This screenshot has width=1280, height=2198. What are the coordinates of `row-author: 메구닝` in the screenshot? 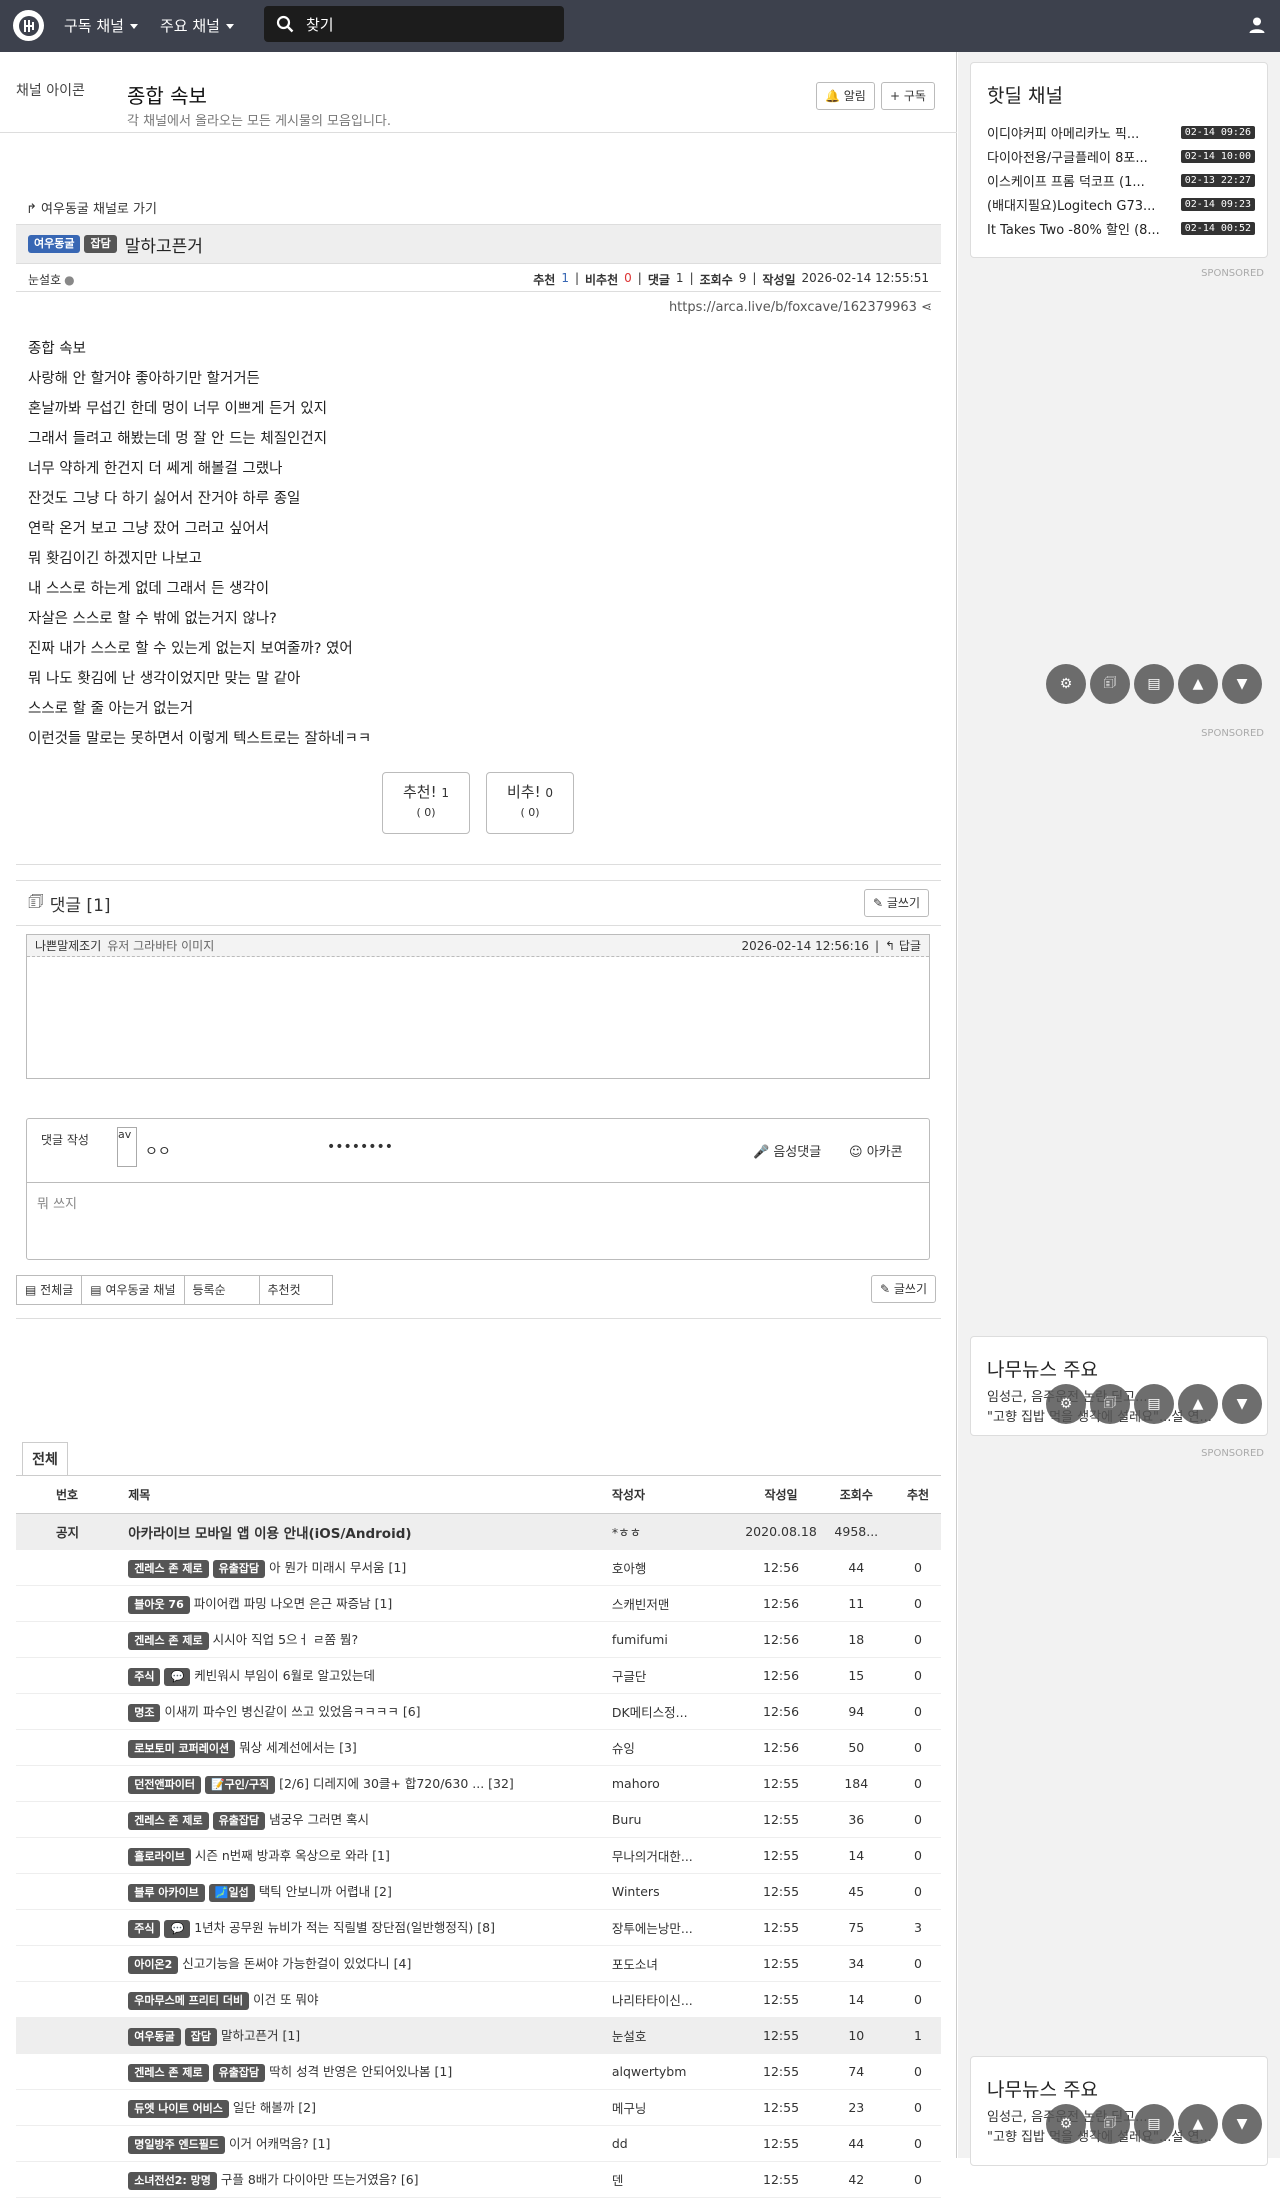 It's located at (678, 2107).